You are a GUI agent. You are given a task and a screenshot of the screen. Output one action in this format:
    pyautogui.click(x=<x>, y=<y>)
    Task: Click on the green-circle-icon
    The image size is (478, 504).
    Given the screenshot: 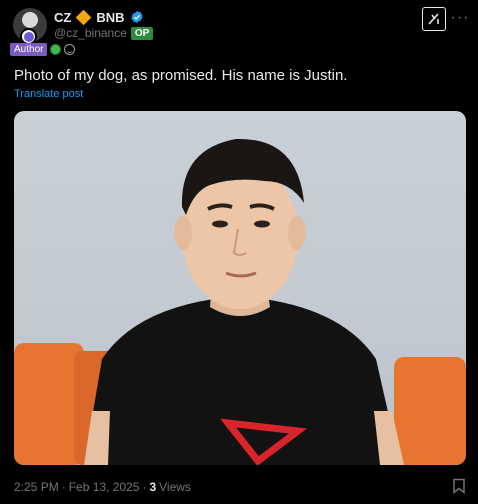 What is the action you would take?
    pyautogui.click(x=56, y=49)
    